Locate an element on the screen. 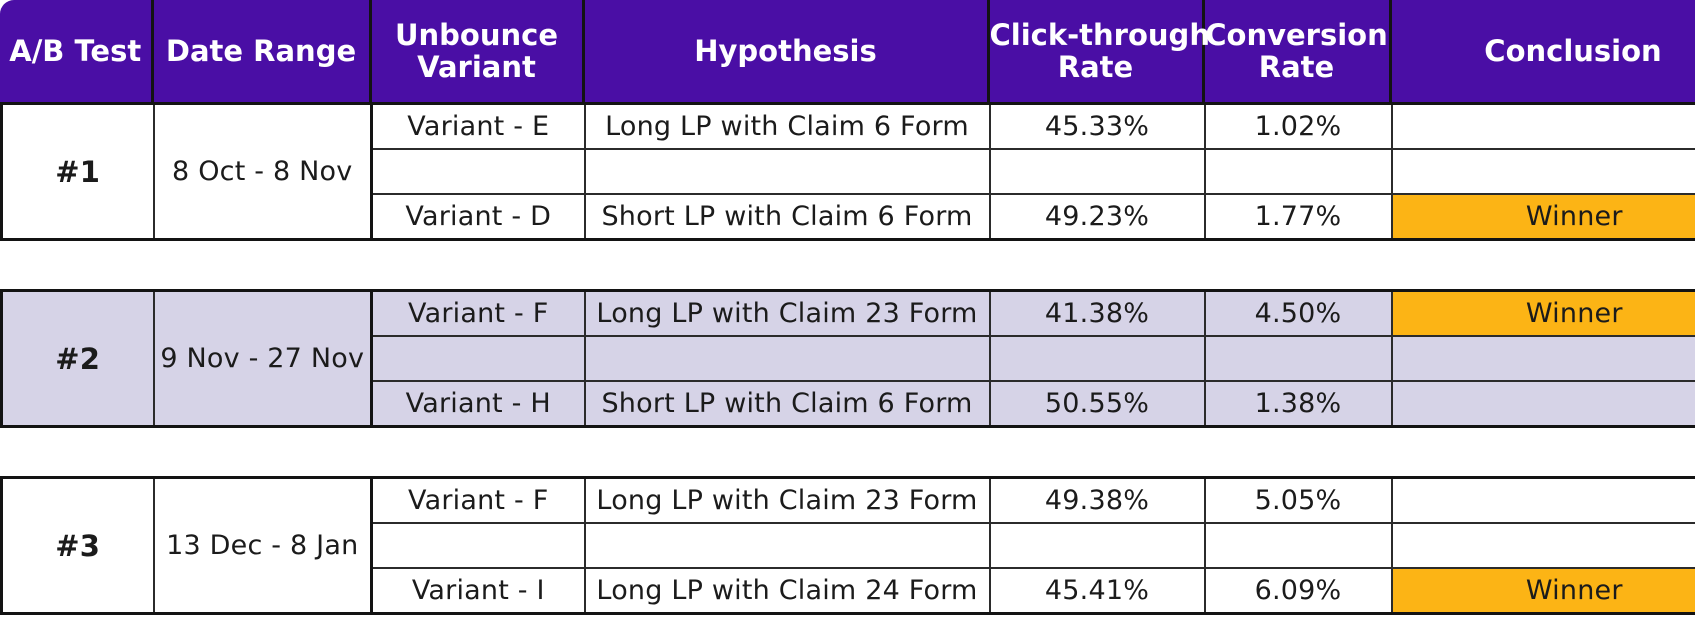  cell-conversion-rate: 5.05% is located at coordinates (1298, 500).